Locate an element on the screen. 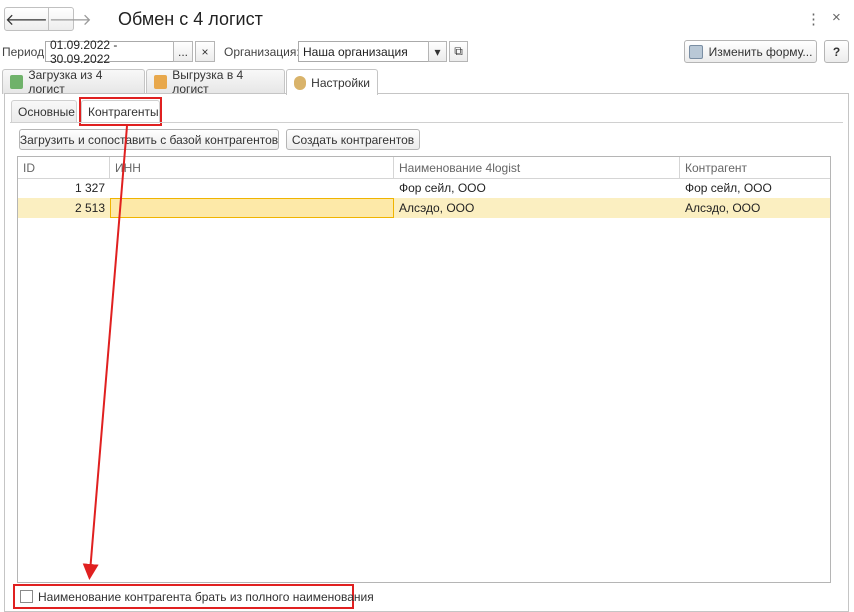  settings-icon is located at coordinates (300, 82).